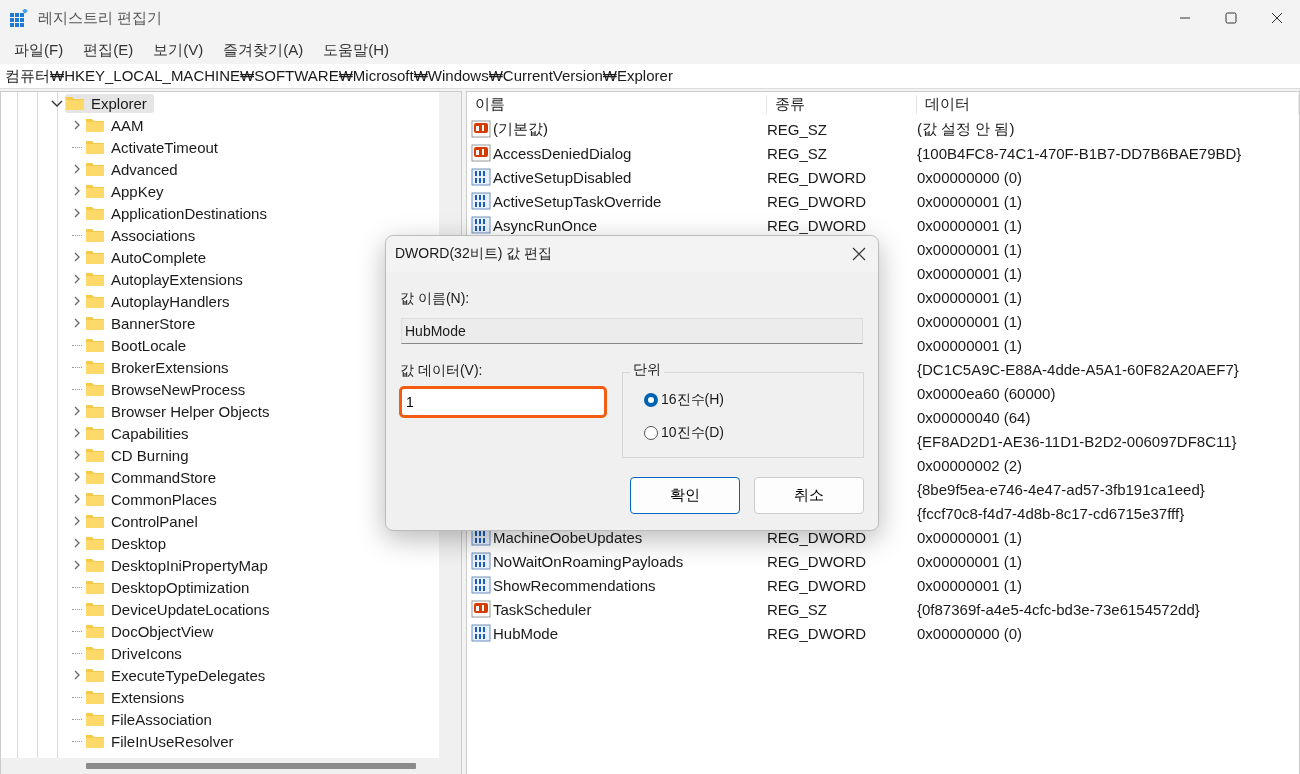 Image resolution: width=1300 pixels, height=774 pixels. What do you see at coordinates (474, 254) in the screenshot?
I see `dialog-title: DWORD(32비트) 값 편집` at bounding box center [474, 254].